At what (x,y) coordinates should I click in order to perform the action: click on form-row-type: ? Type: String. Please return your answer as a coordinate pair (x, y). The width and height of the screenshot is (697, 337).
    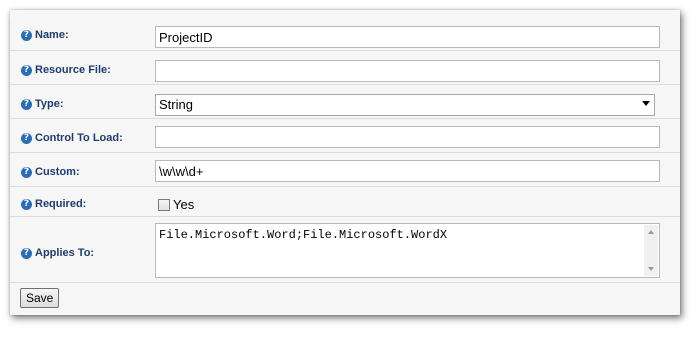
    Looking at the image, I should click on (345, 101).